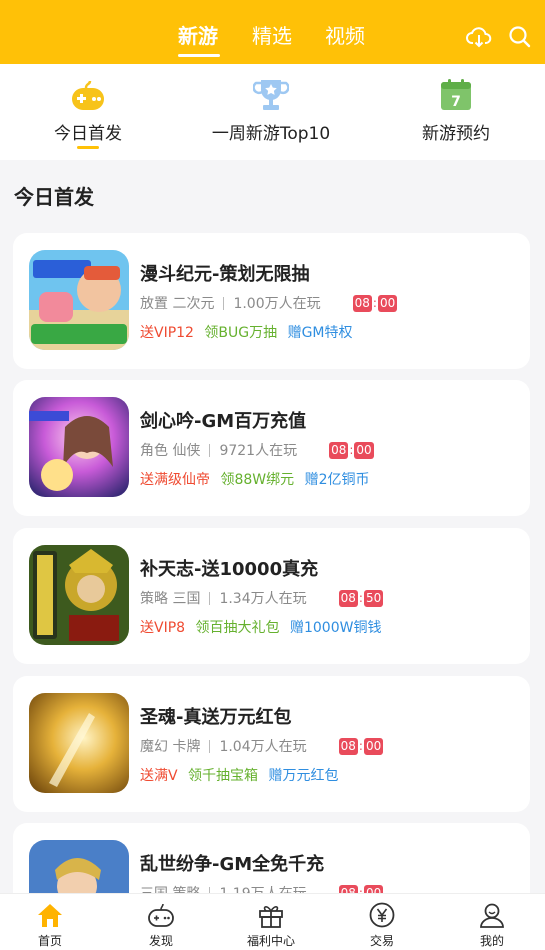 Image resolution: width=545 pixels, height=950 pixels. I want to click on nav-discover: 发现, so click(161, 922).